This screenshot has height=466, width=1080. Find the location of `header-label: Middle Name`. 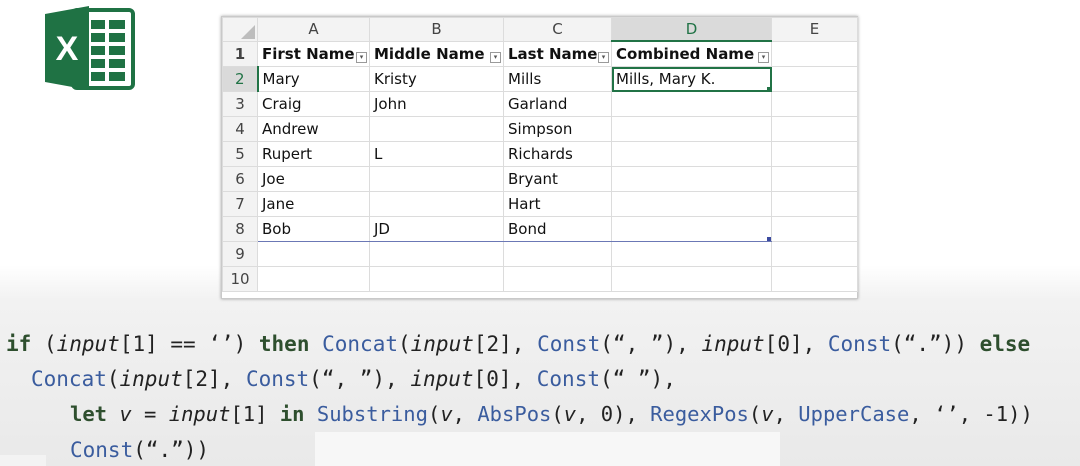

header-label: Middle Name is located at coordinates (429, 53).